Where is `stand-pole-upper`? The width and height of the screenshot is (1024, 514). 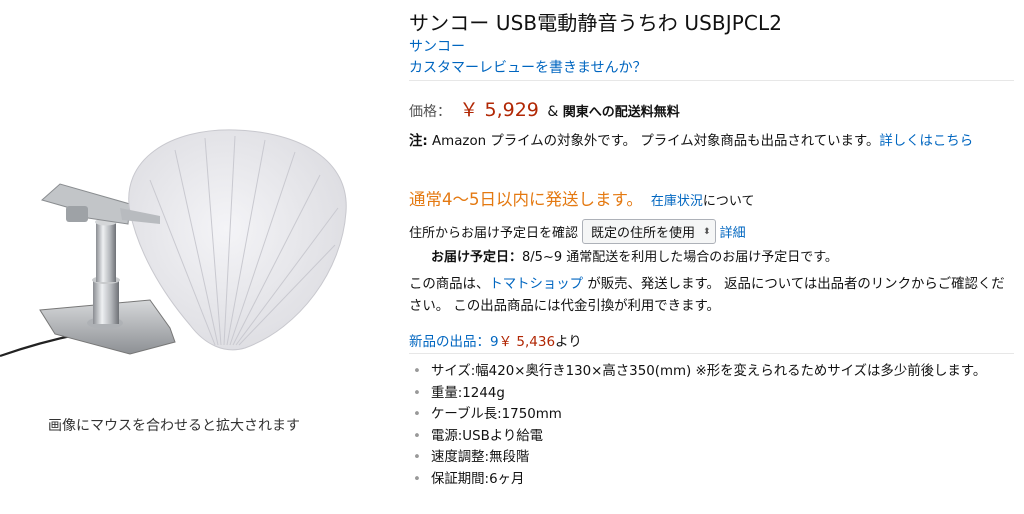
stand-pole-upper is located at coordinates (106, 252).